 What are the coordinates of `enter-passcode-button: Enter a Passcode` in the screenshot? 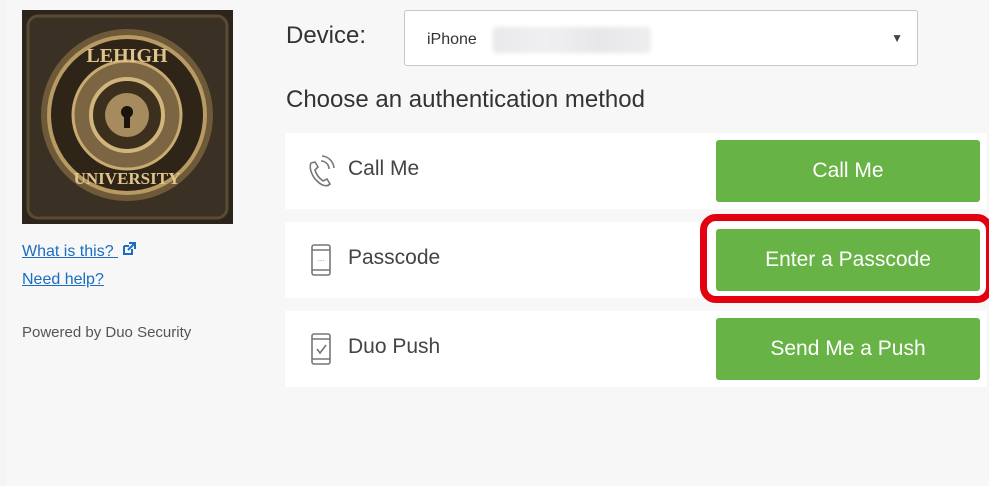 It's located at (848, 260).